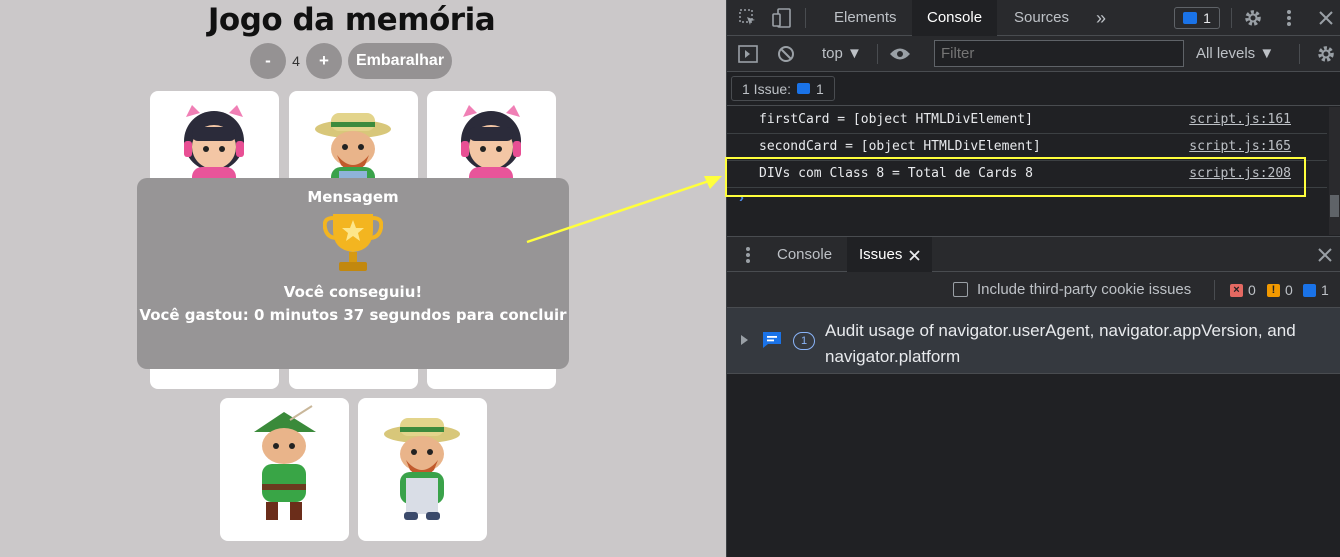 This screenshot has height=557, width=1340. I want to click on drawer-tab-console: Console, so click(804, 254).